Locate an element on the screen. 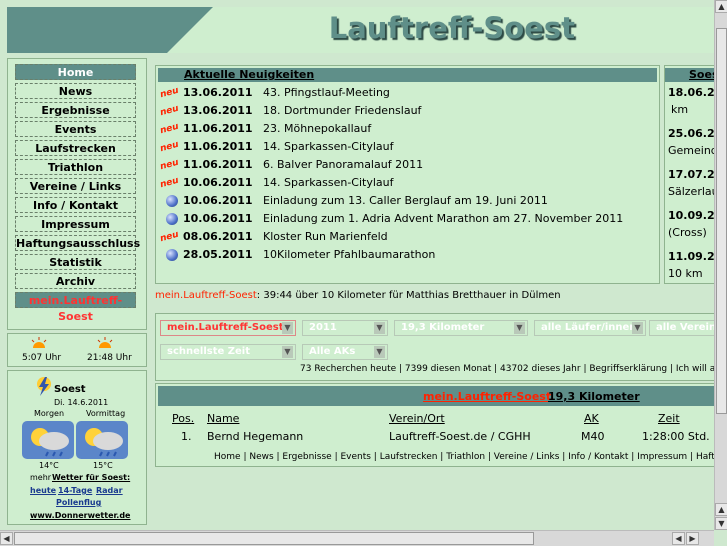  weather-site-link: www.Donnerwetter.de is located at coordinates (80, 515).